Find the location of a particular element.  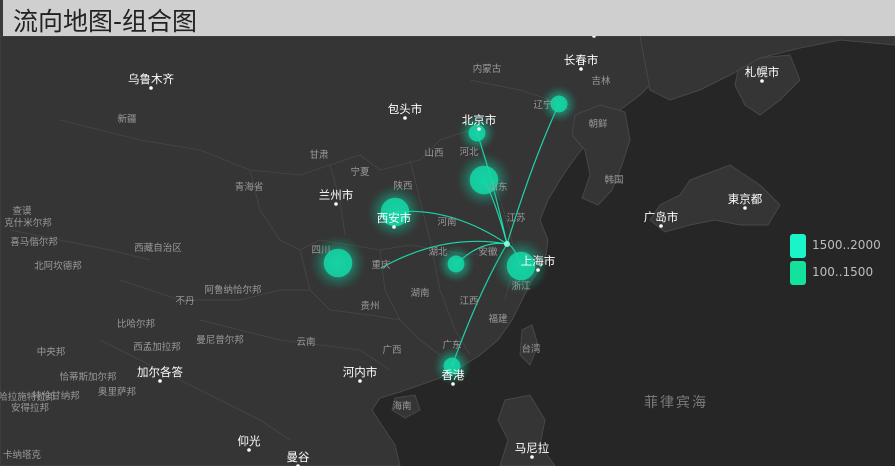

place-label-1: 长春市 is located at coordinates (581, 60).